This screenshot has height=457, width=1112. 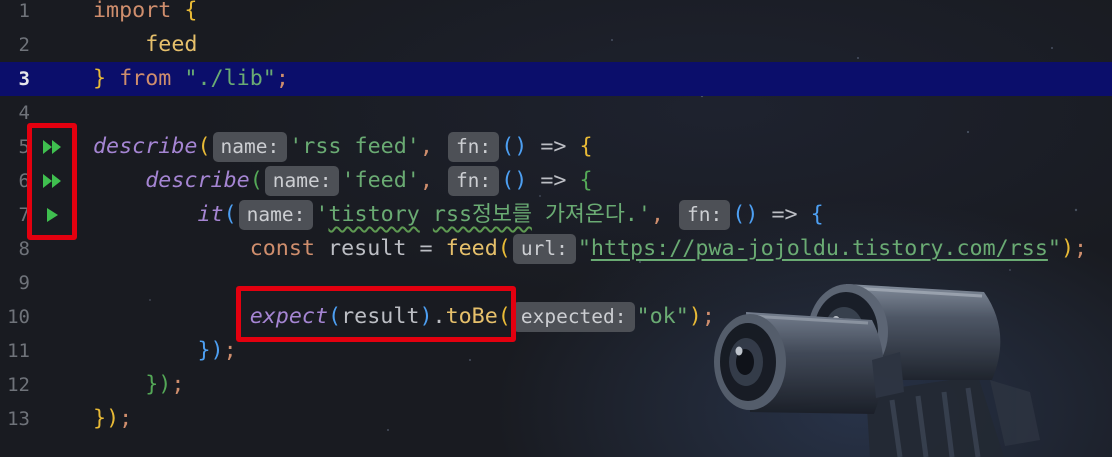 I want to click on line-number: 5, so click(x=24, y=147).